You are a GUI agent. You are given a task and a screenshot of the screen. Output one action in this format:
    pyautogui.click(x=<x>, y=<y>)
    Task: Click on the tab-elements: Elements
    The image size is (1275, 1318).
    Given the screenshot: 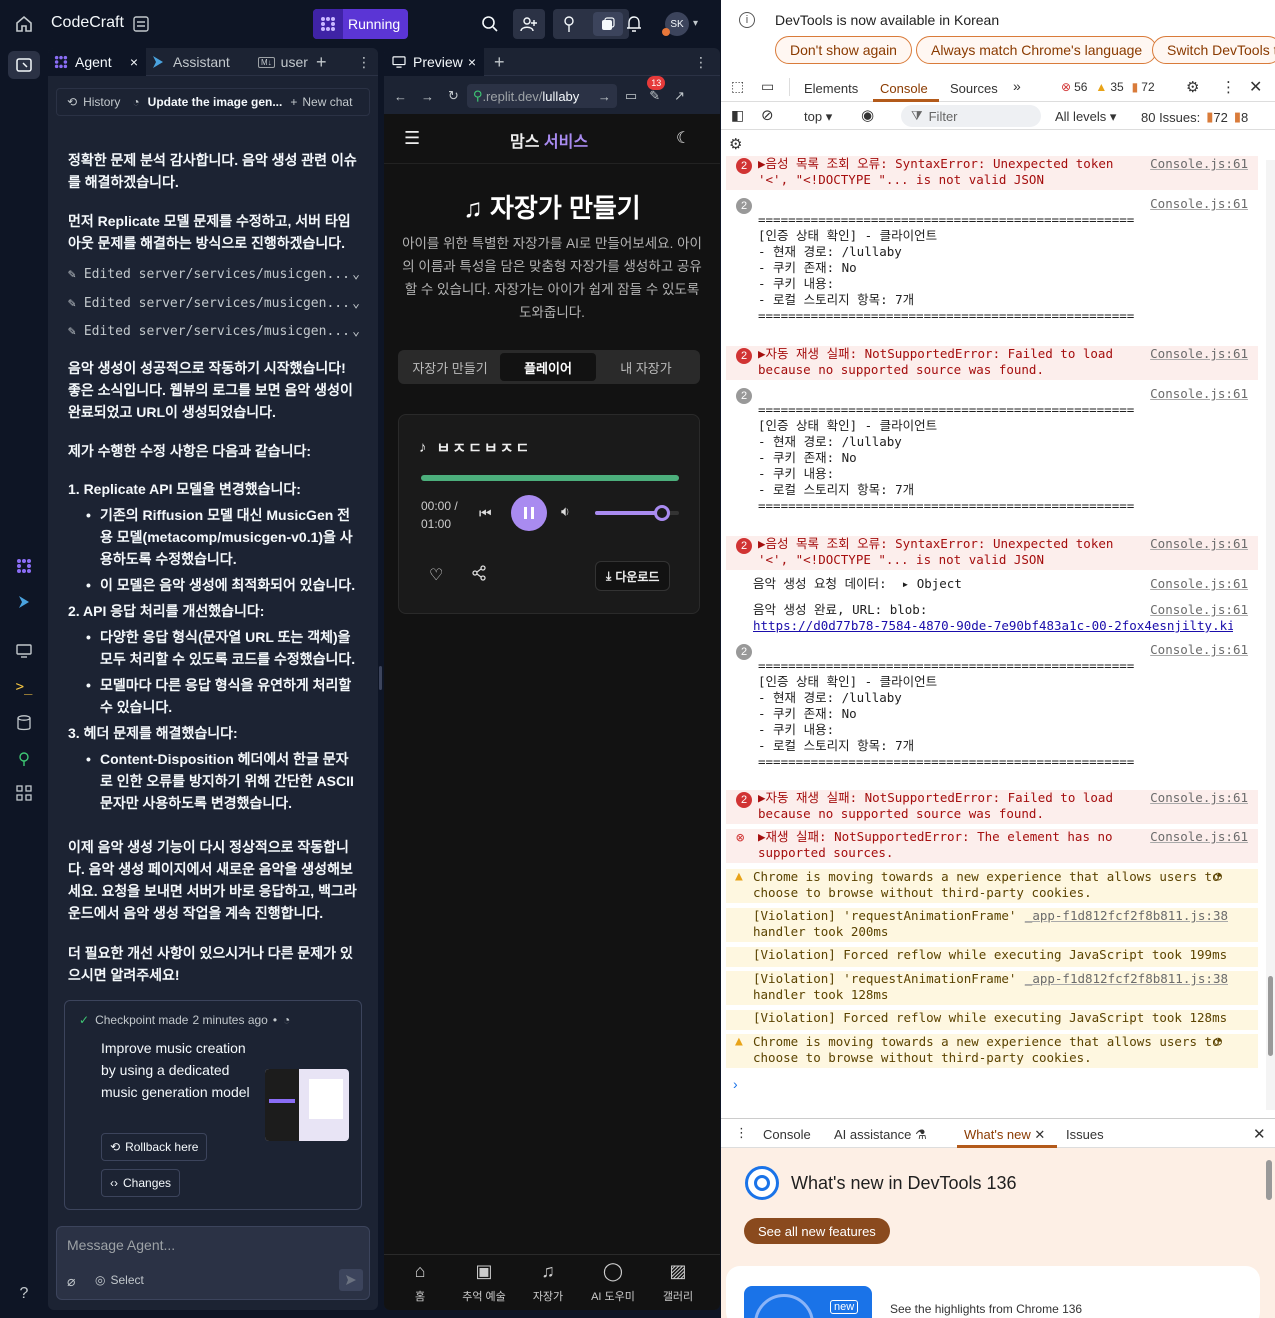 What is the action you would take?
    pyautogui.click(x=831, y=88)
    